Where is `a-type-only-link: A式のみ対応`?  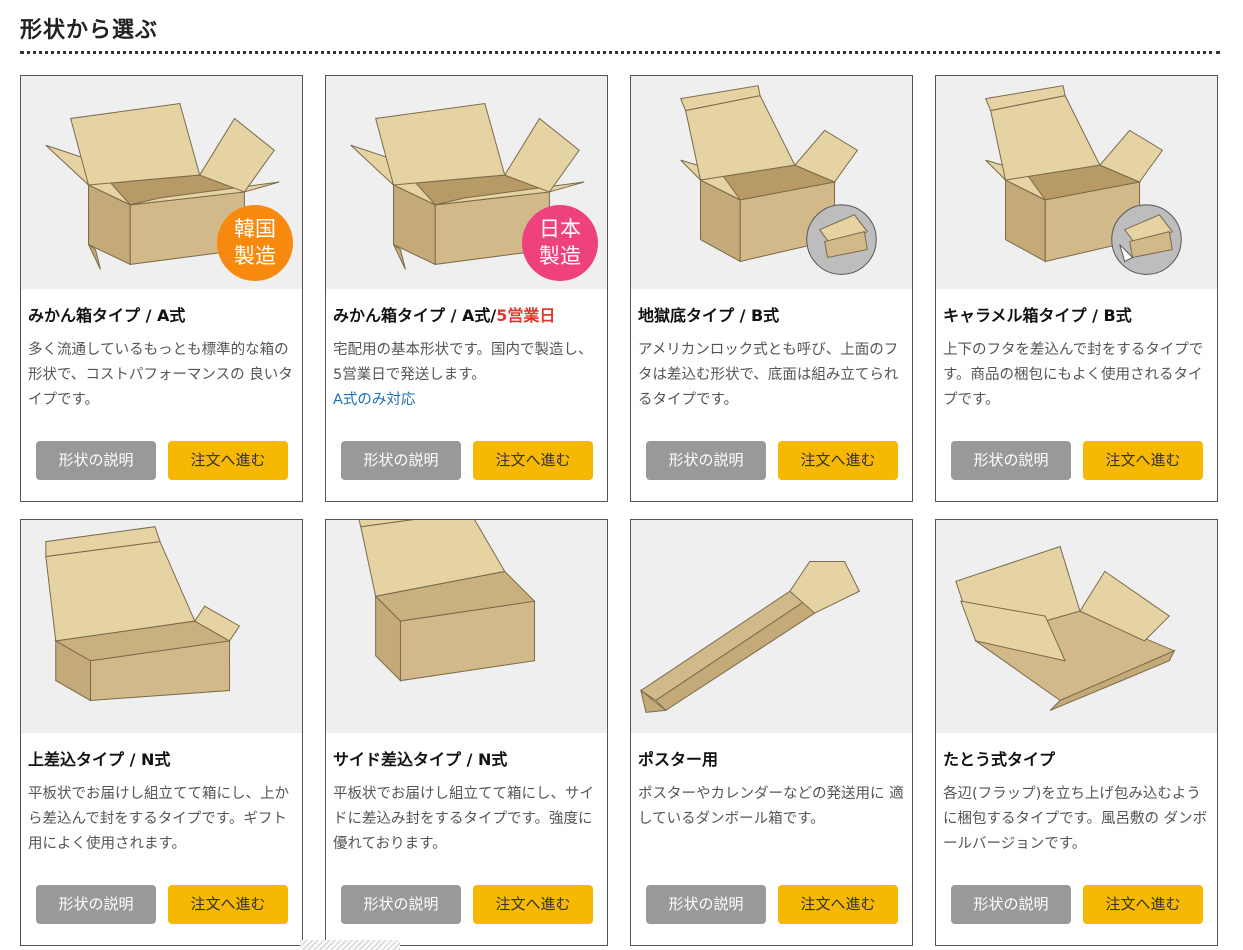
a-type-only-link: A式のみ対応 is located at coordinates (467, 400).